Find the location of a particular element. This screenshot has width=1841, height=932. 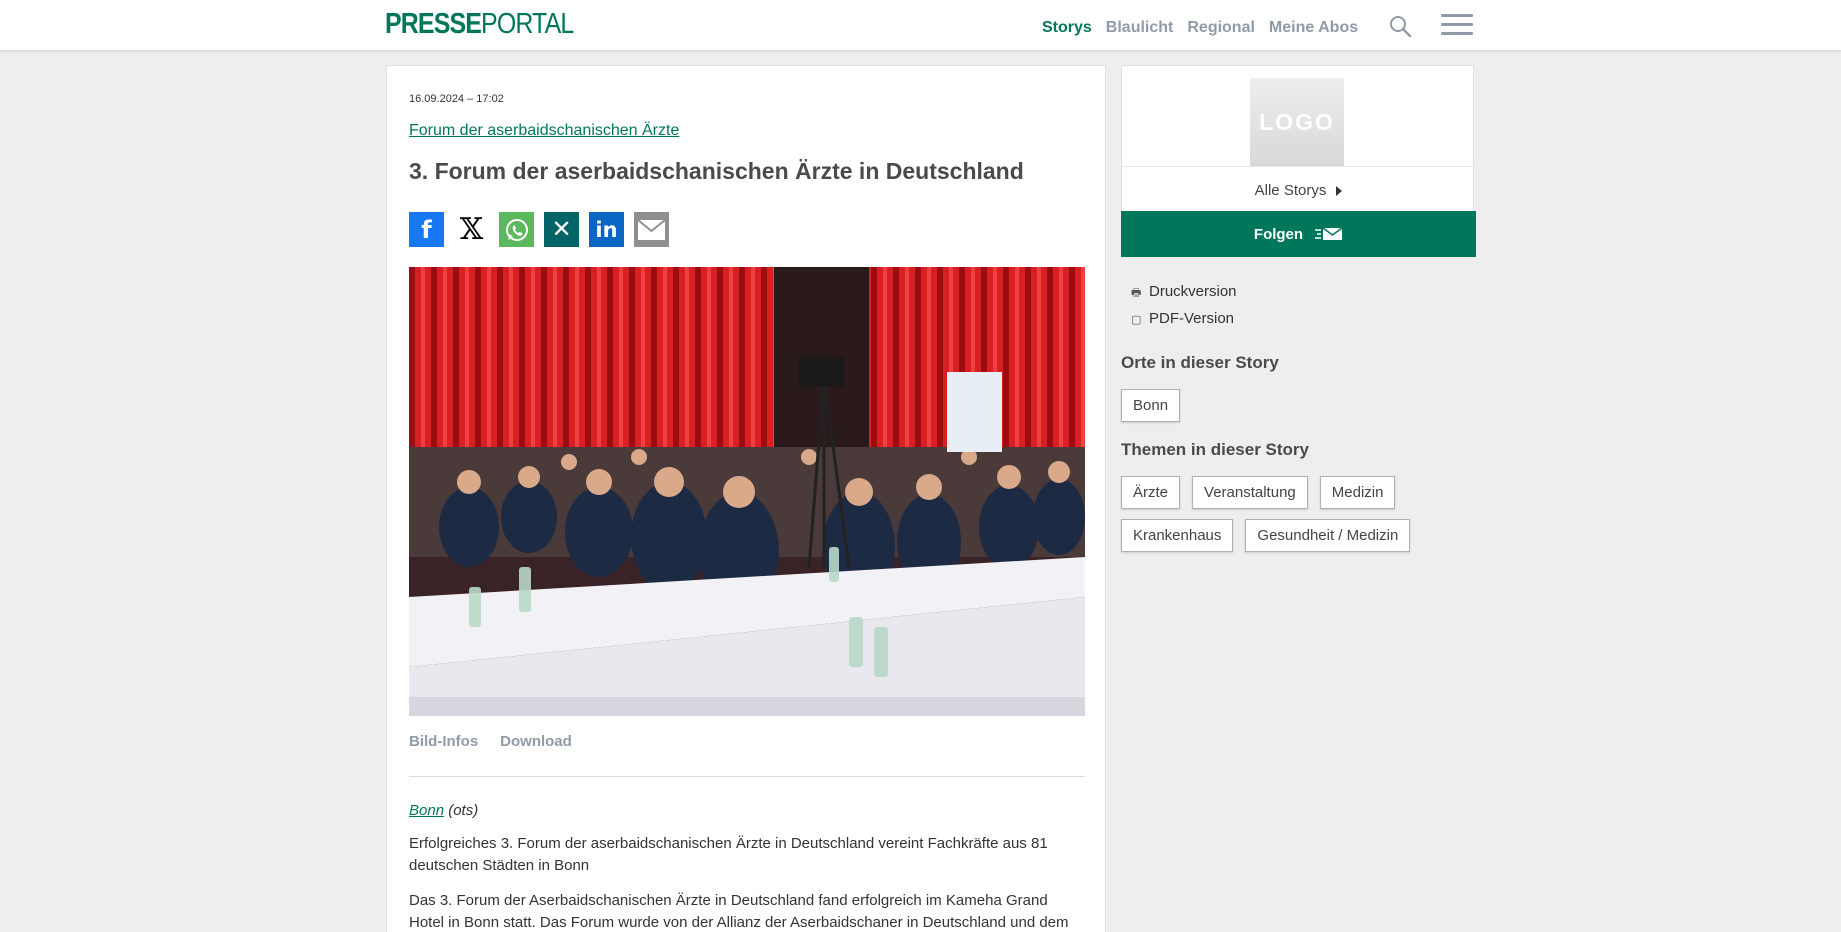

presseportal-logo: PRESSEPORTAL is located at coordinates (479, 24).